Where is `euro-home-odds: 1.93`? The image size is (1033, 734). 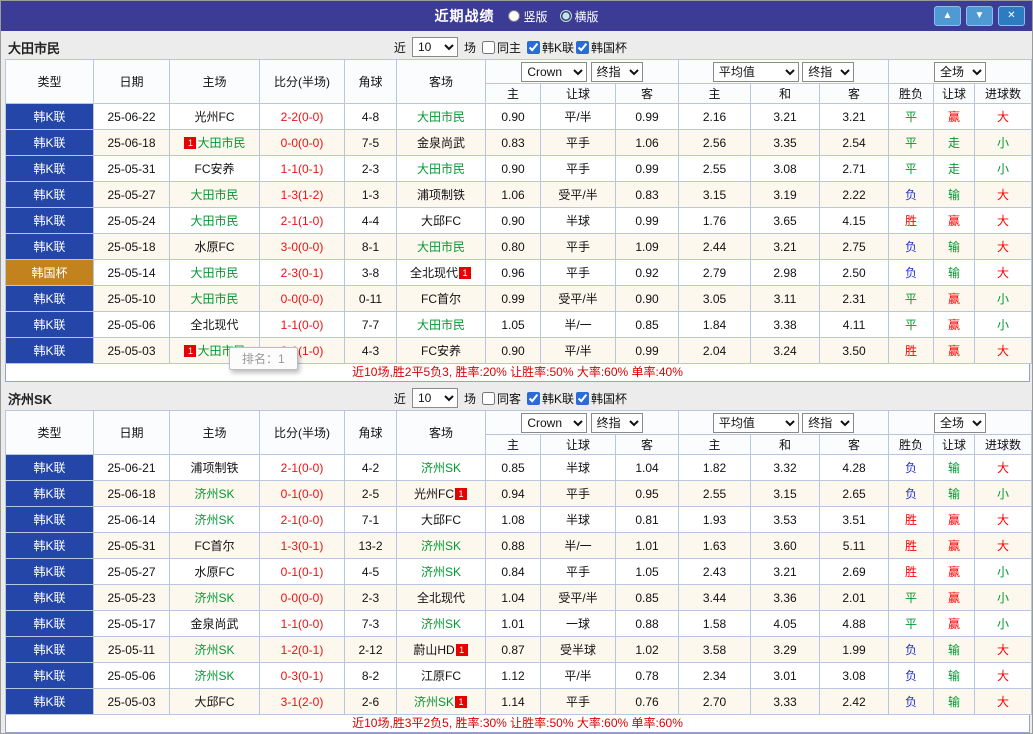
euro-home-odds: 1.93 is located at coordinates (715, 519).